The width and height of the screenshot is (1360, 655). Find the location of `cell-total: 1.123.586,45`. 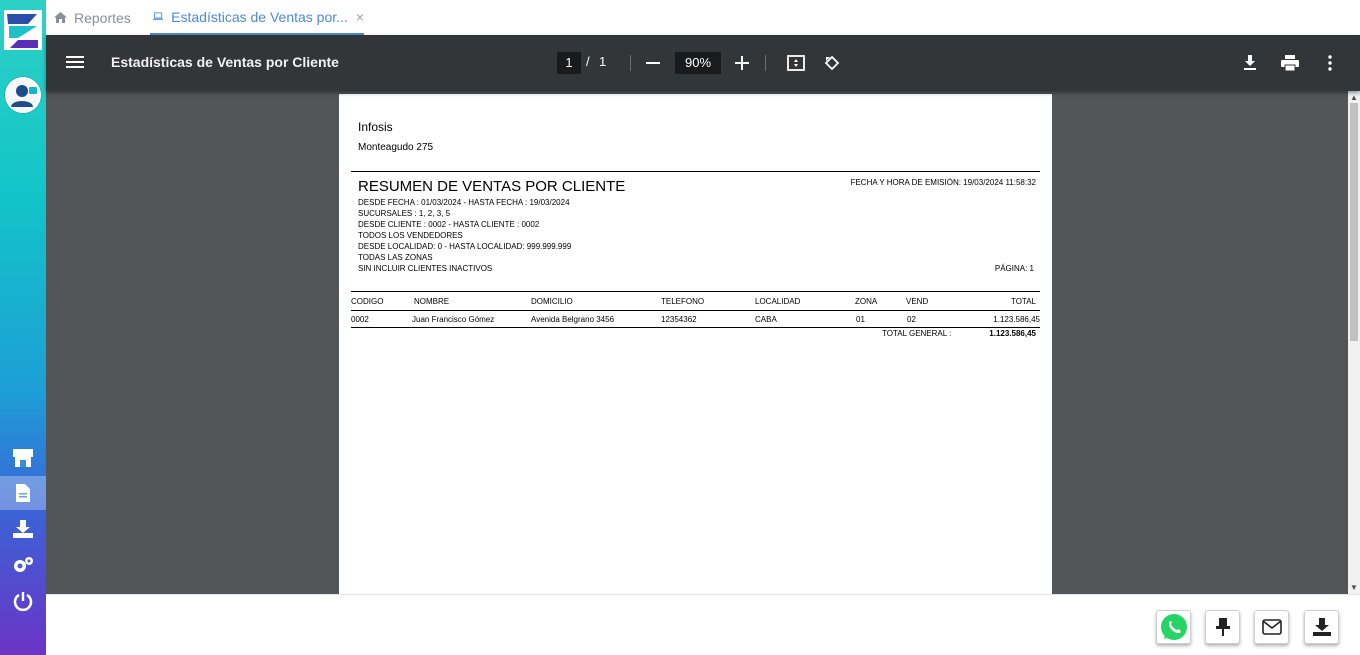

cell-total: 1.123.586,45 is located at coordinates (1016, 319).